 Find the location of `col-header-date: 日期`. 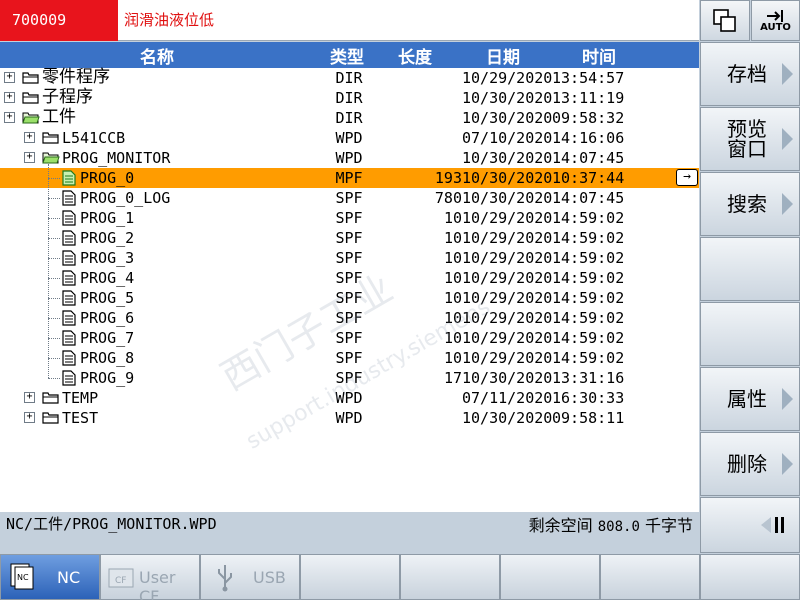

col-header-date: 日期 is located at coordinates (503, 55).